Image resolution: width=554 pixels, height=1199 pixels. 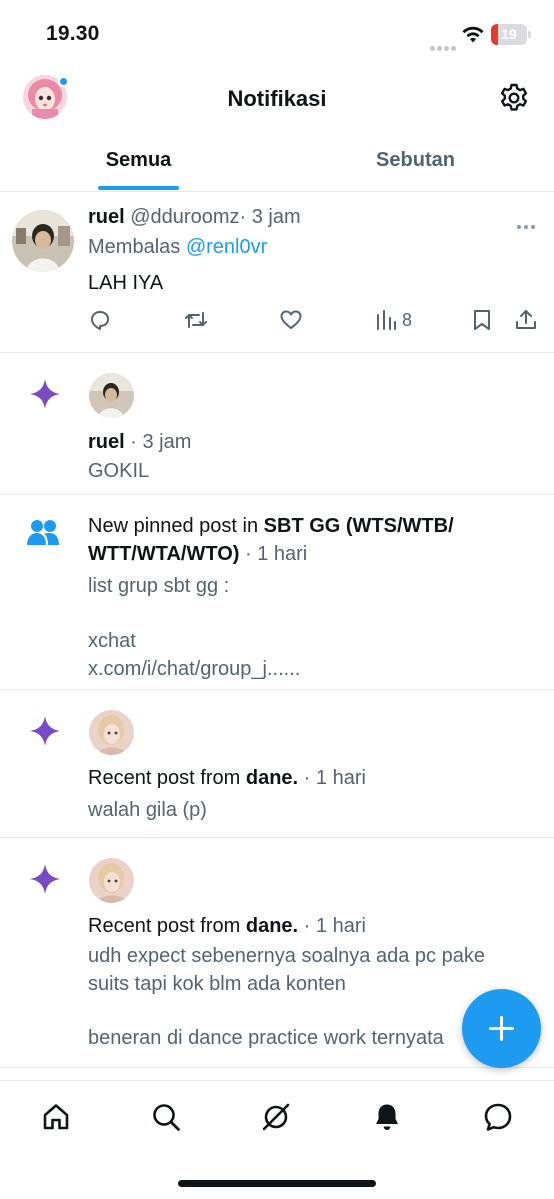 What do you see at coordinates (173, 526) in the screenshot?
I see `notification-prefix: New pinned post in` at bounding box center [173, 526].